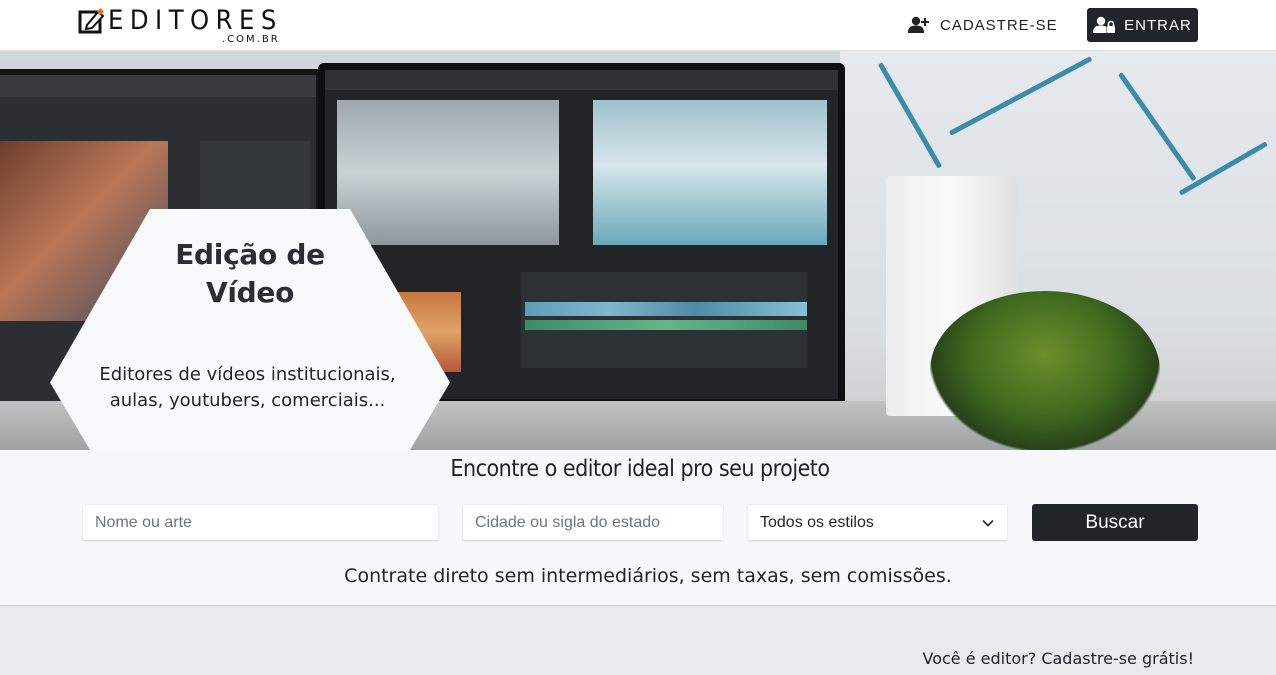 The width and height of the screenshot is (1276, 675). I want to click on signup-link: CADASTRE-SE, so click(983, 25).